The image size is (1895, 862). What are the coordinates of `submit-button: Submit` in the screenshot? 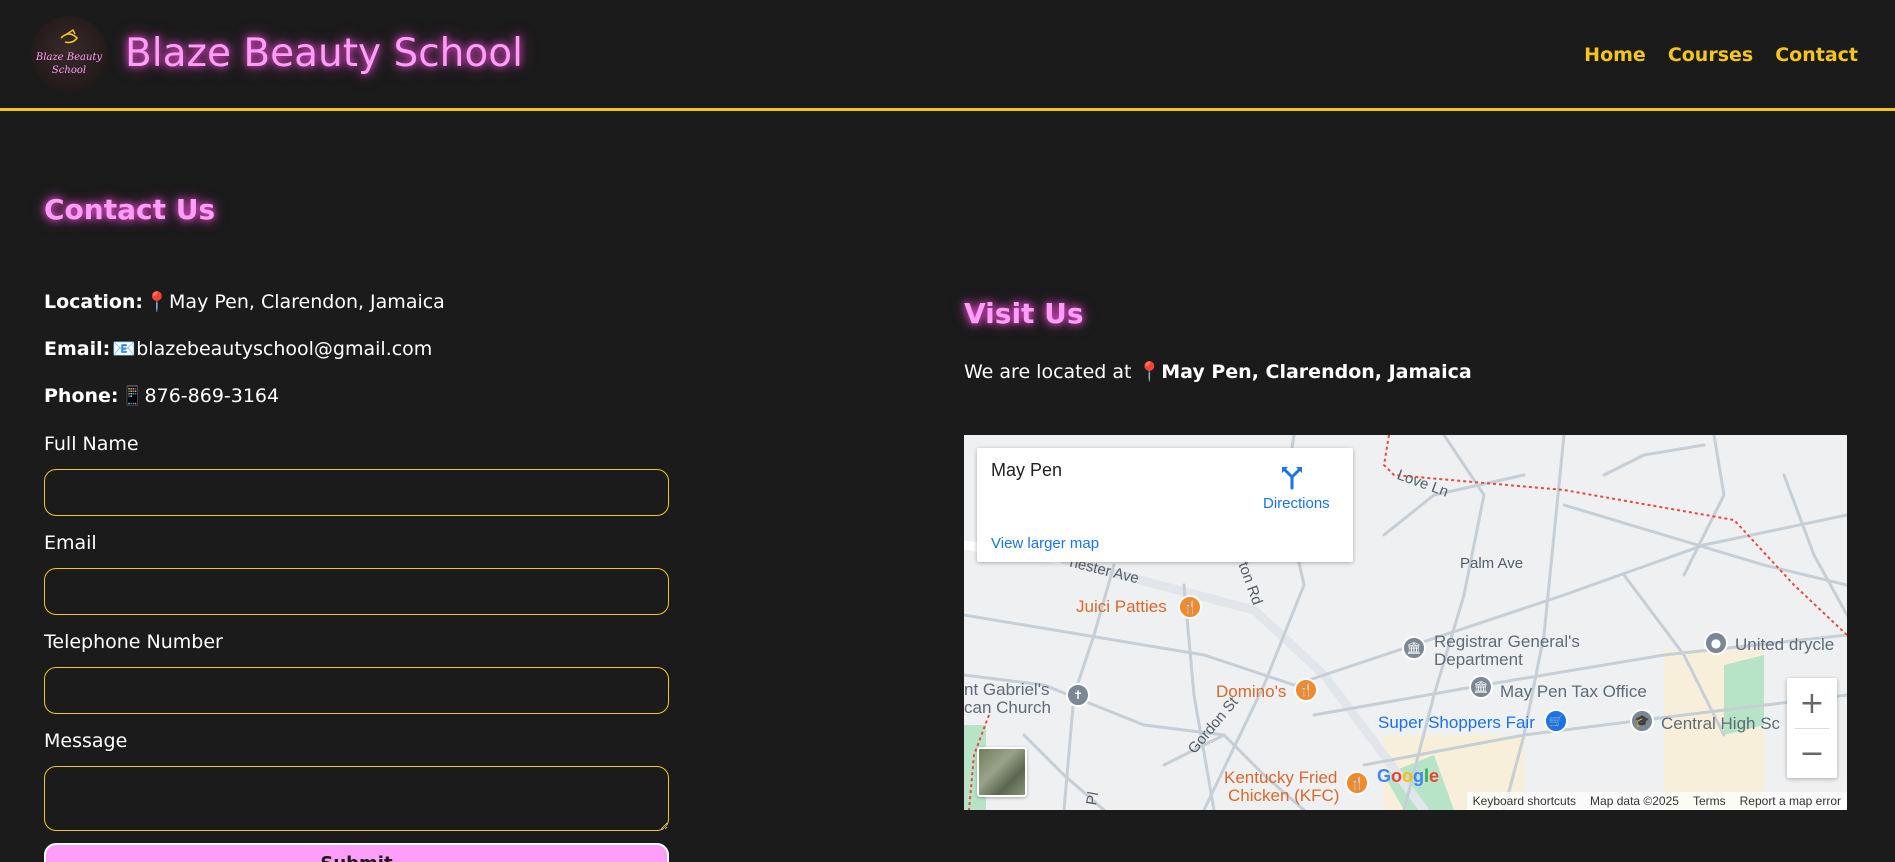 It's located at (356, 852).